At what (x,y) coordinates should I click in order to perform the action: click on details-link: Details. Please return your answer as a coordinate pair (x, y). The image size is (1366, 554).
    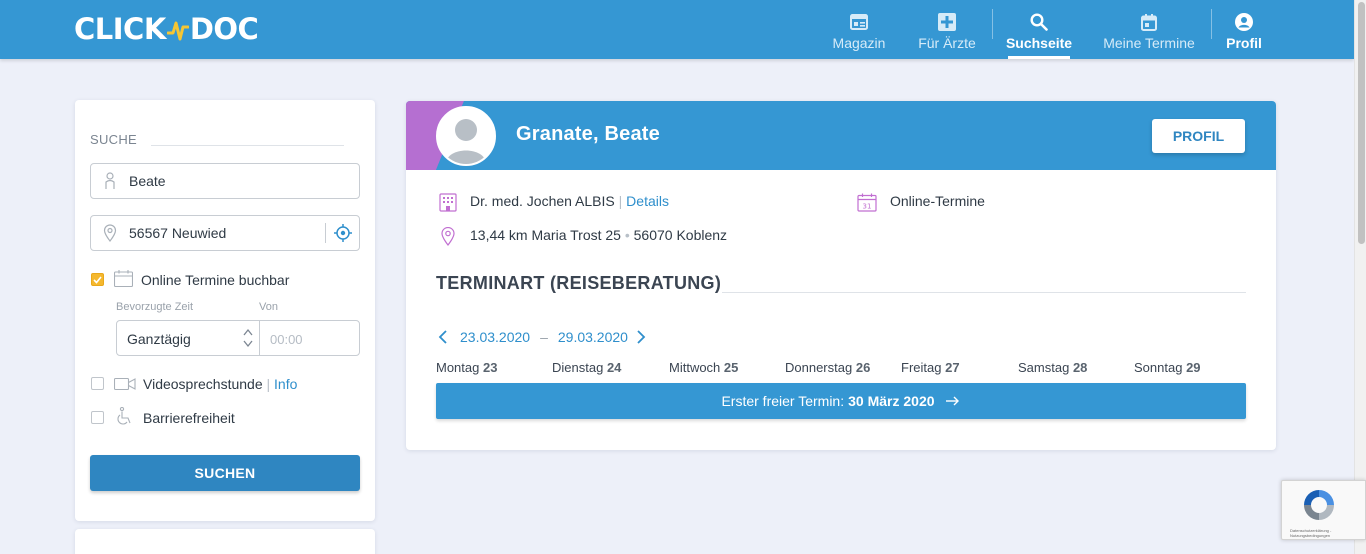
    Looking at the image, I should click on (647, 201).